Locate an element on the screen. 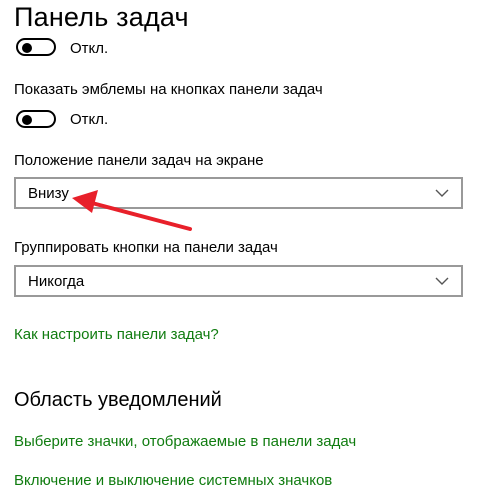  badges-toggle-switch is located at coordinates (36, 119).